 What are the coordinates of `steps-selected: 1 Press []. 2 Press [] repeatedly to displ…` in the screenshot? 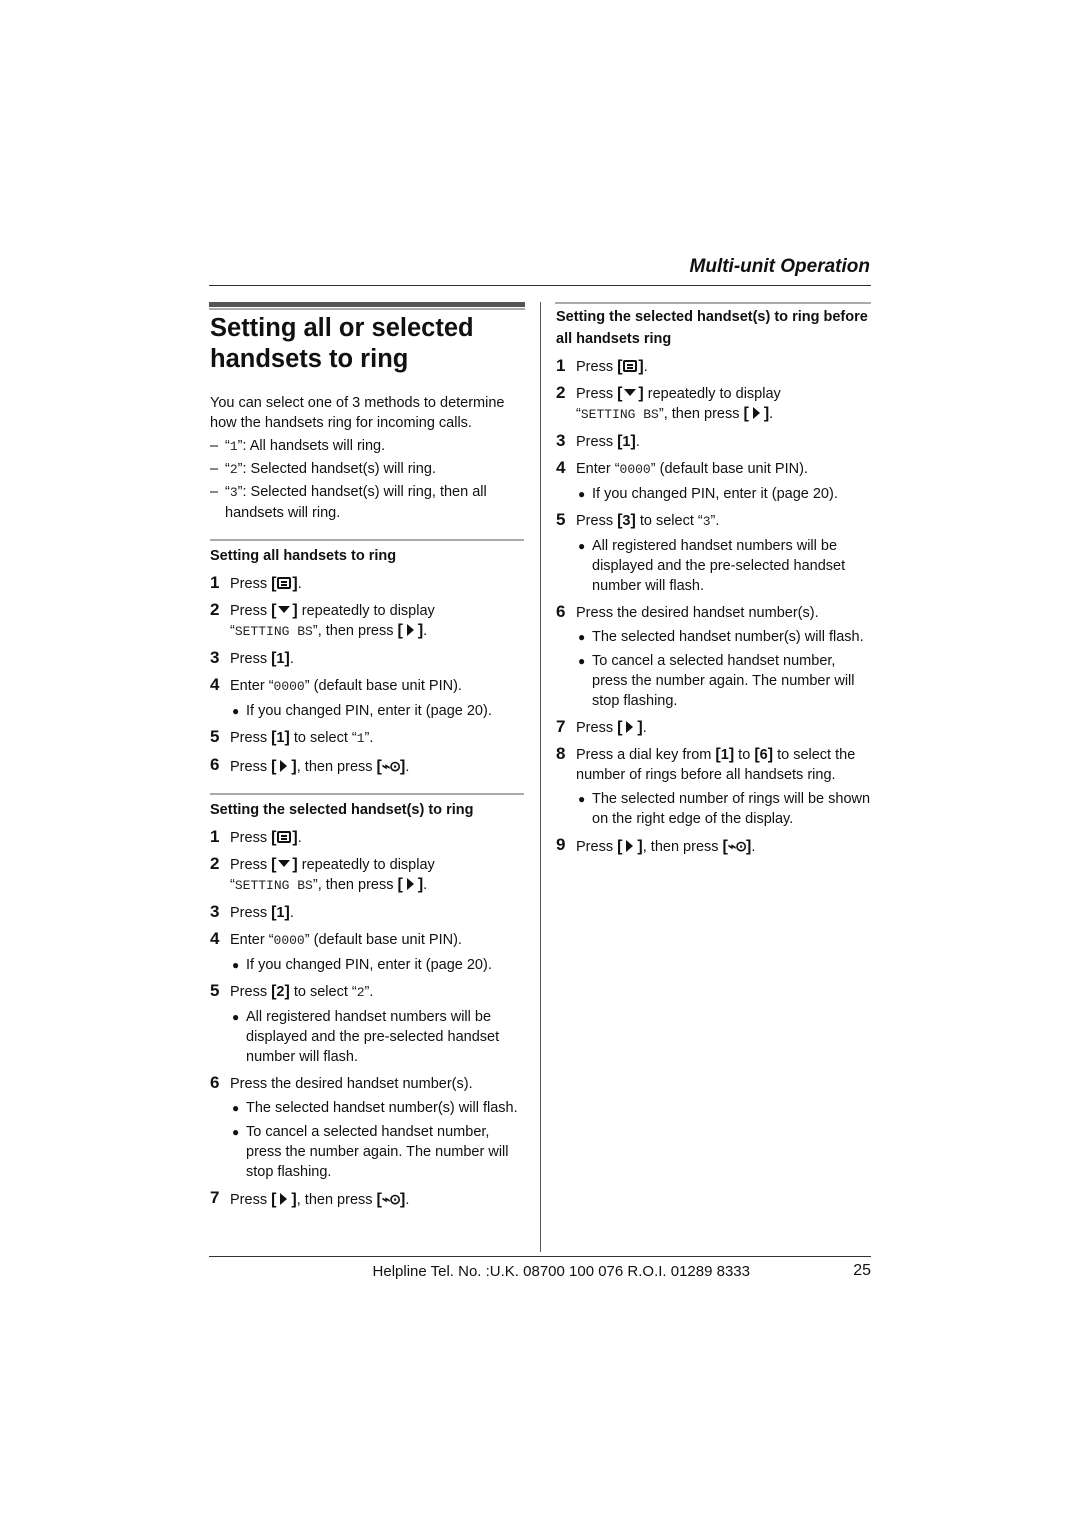 It's located at (368, 1018).